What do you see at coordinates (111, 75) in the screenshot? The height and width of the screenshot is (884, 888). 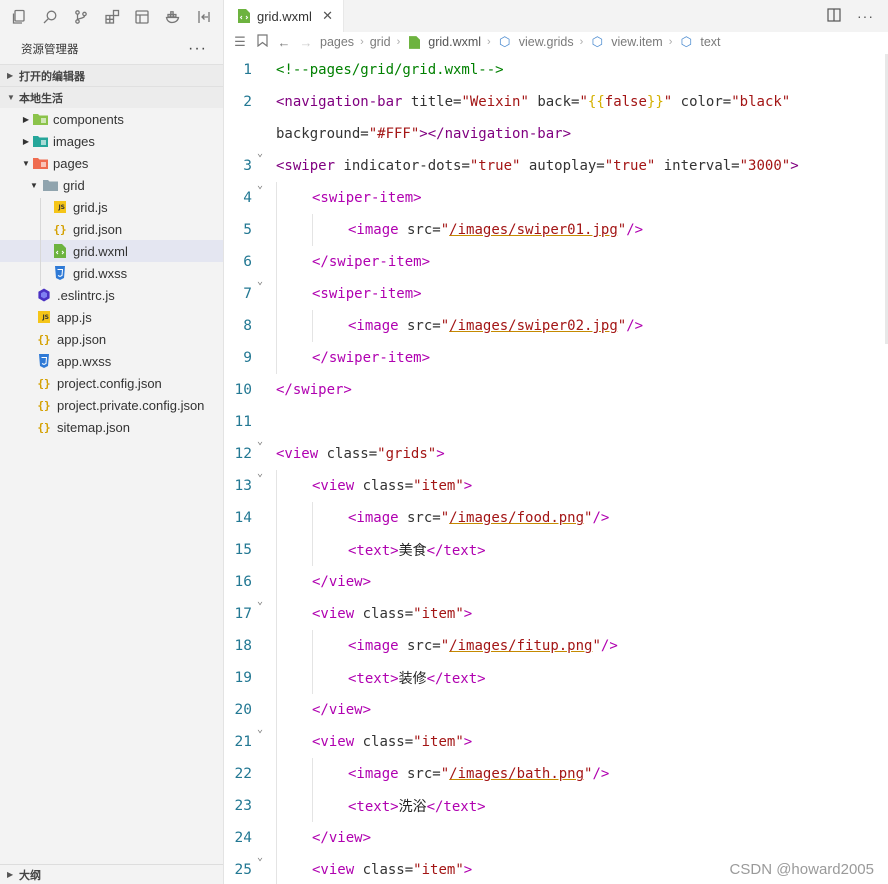 I see `open-editors-section: ▶ 打开的编辑器` at bounding box center [111, 75].